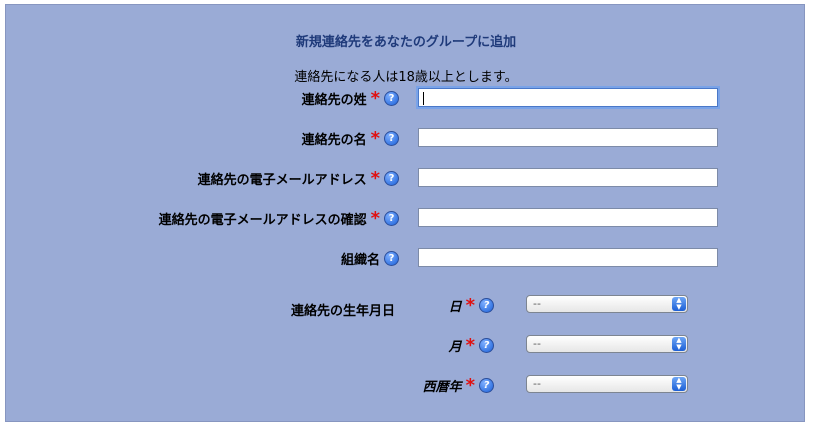 Image resolution: width=814 pixels, height=433 pixels. I want to click on email-confirm-label-group: 連絡先の電子メールアドレスの確認 * ?, so click(279, 218).